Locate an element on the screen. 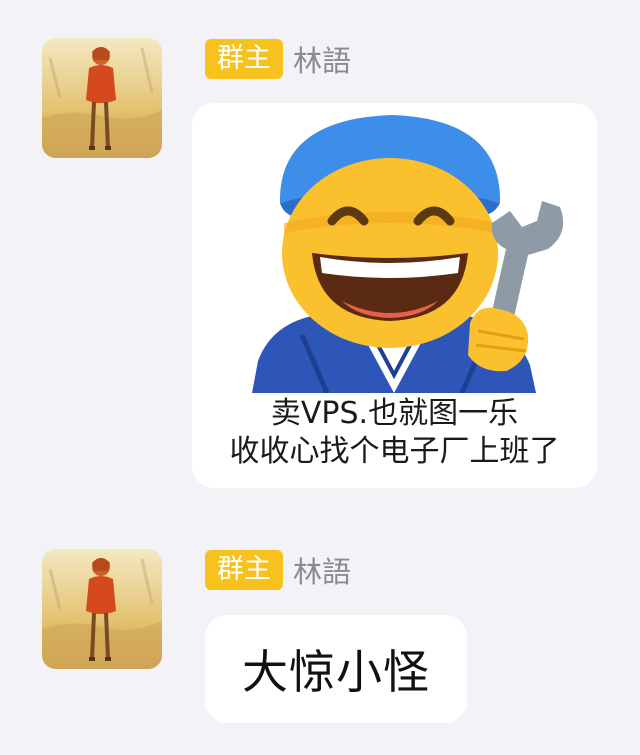  meme-caption-line-1: 卖VPS.也就图一乐 is located at coordinates (394, 413).